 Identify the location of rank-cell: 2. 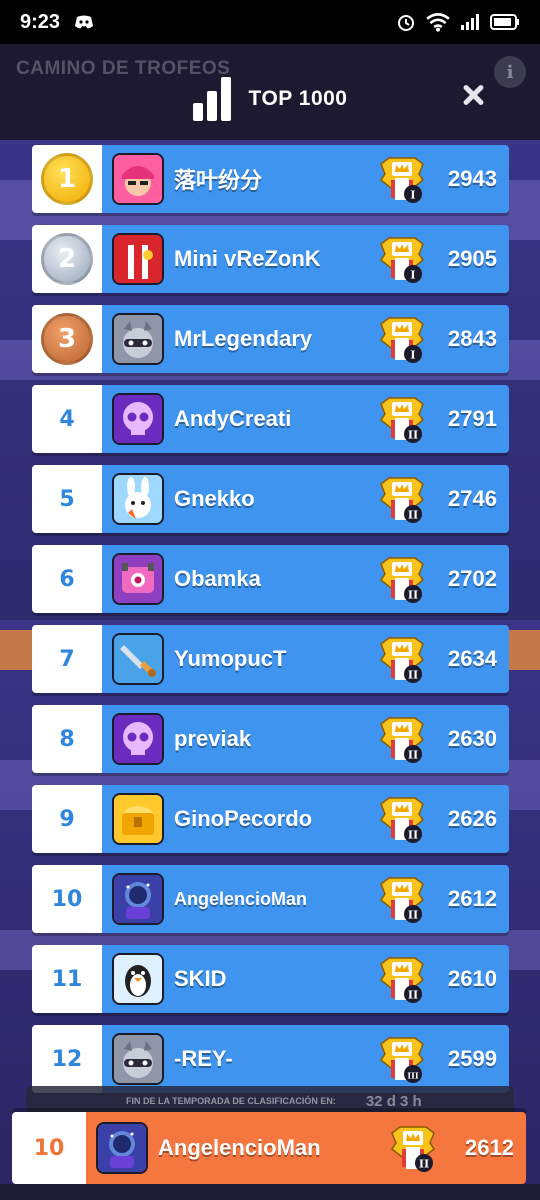
(67, 259).